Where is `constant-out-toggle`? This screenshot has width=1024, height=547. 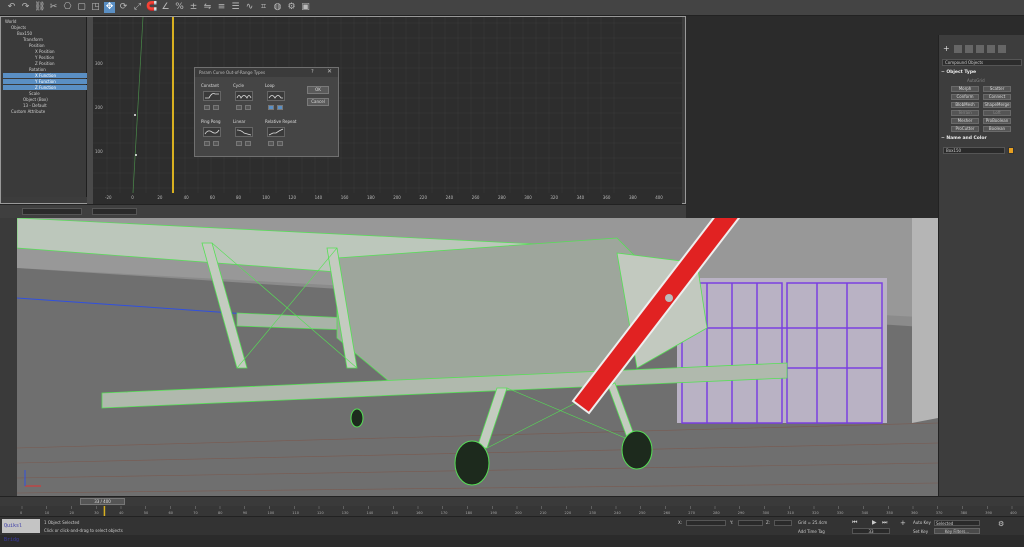 constant-out-toggle is located at coordinates (216, 107).